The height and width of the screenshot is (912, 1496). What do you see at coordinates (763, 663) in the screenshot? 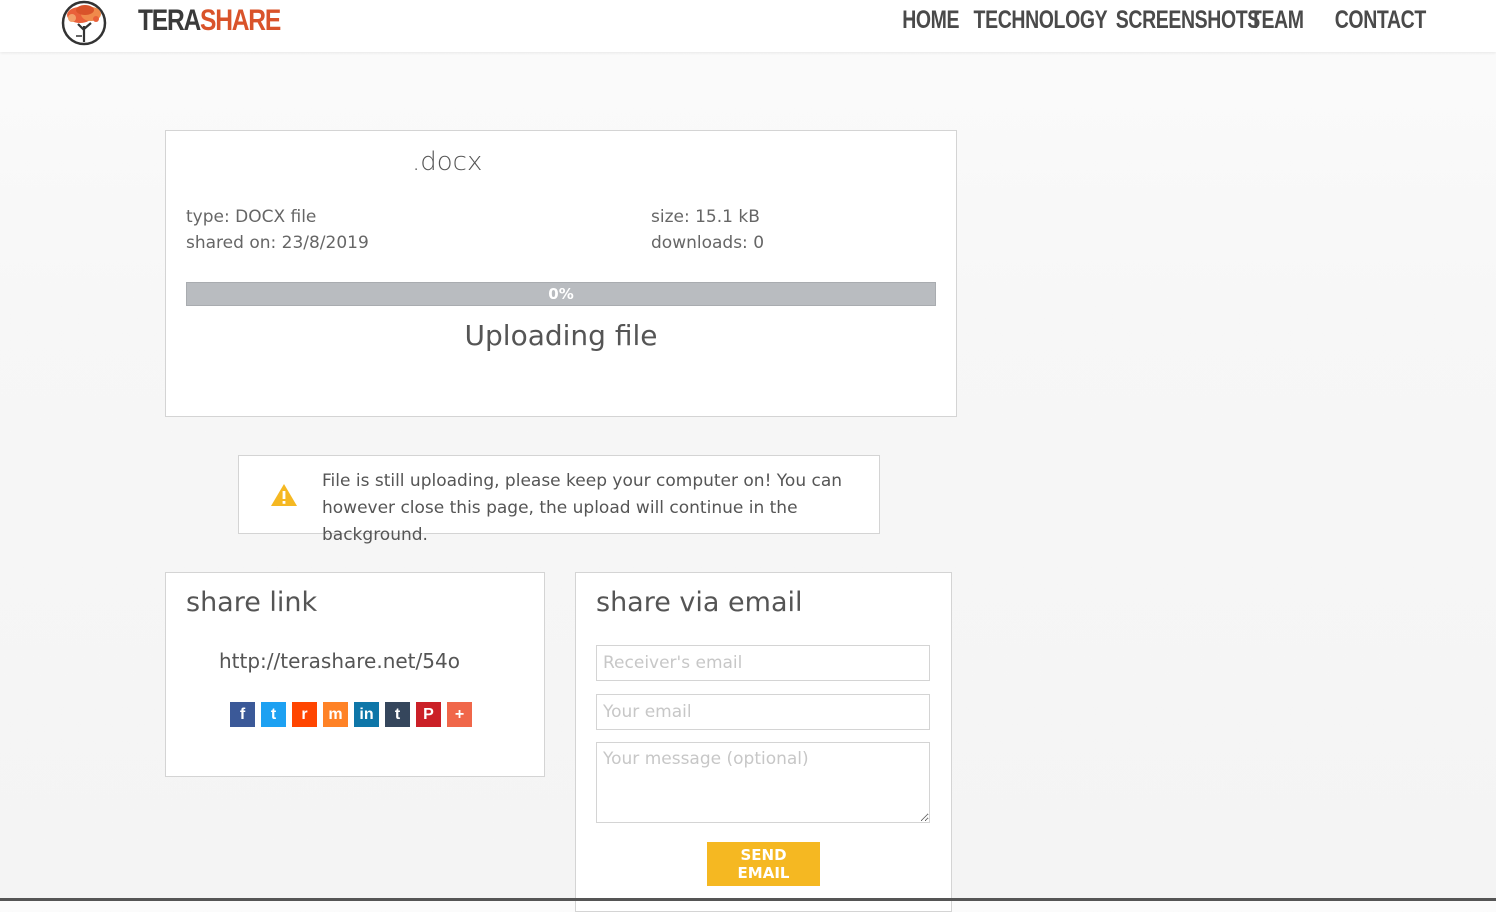
I see `receiver-email-input` at bounding box center [763, 663].